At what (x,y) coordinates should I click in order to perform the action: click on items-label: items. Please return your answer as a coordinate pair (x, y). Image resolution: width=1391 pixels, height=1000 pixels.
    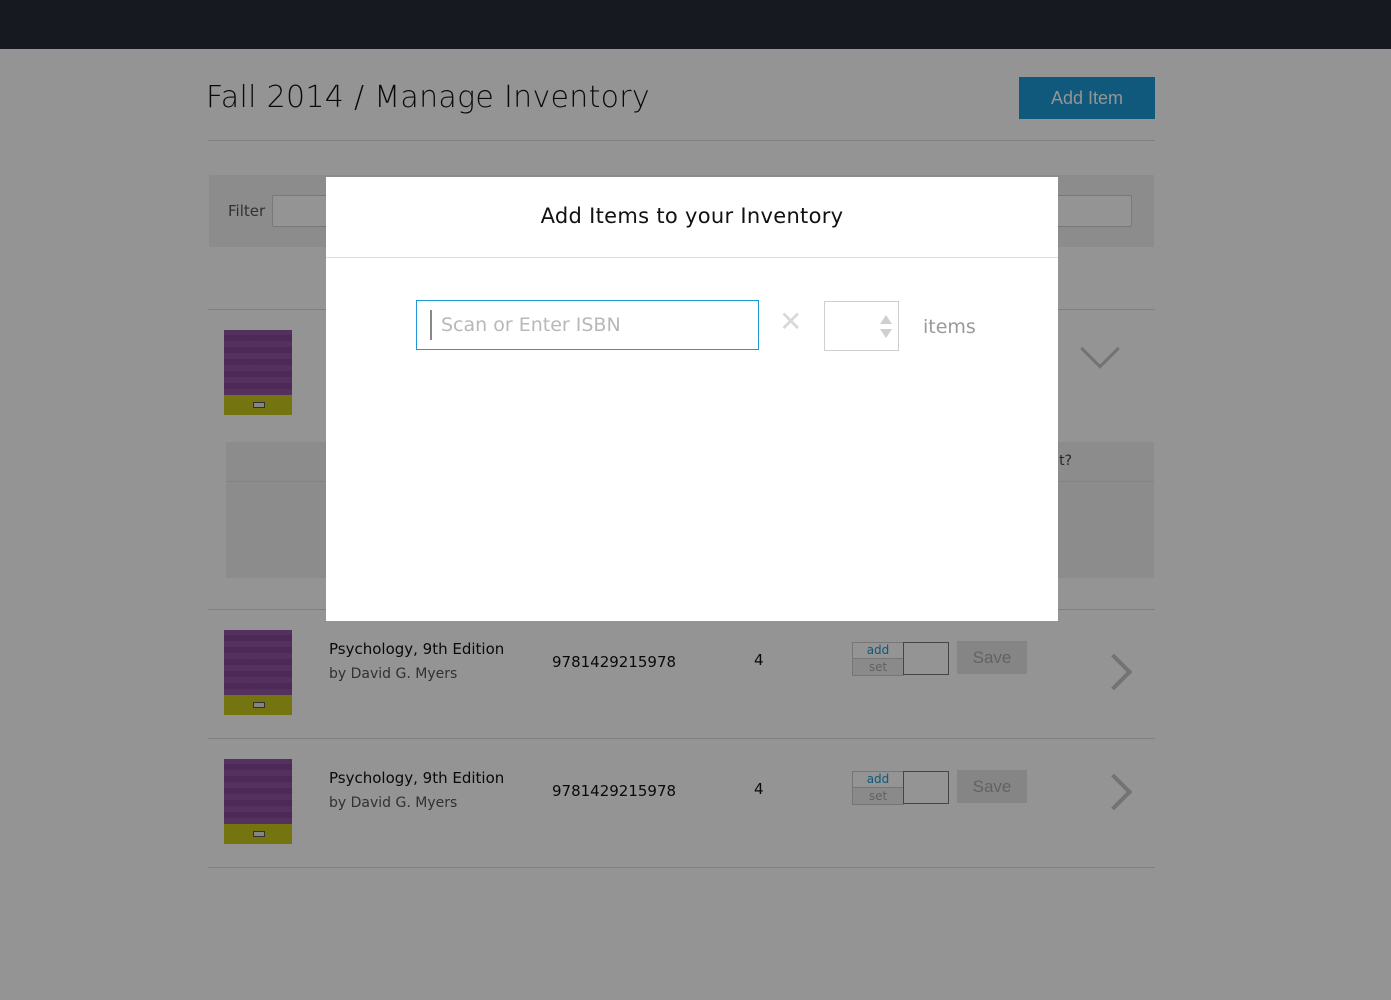
    Looking at the image, I should click on (949, 327).